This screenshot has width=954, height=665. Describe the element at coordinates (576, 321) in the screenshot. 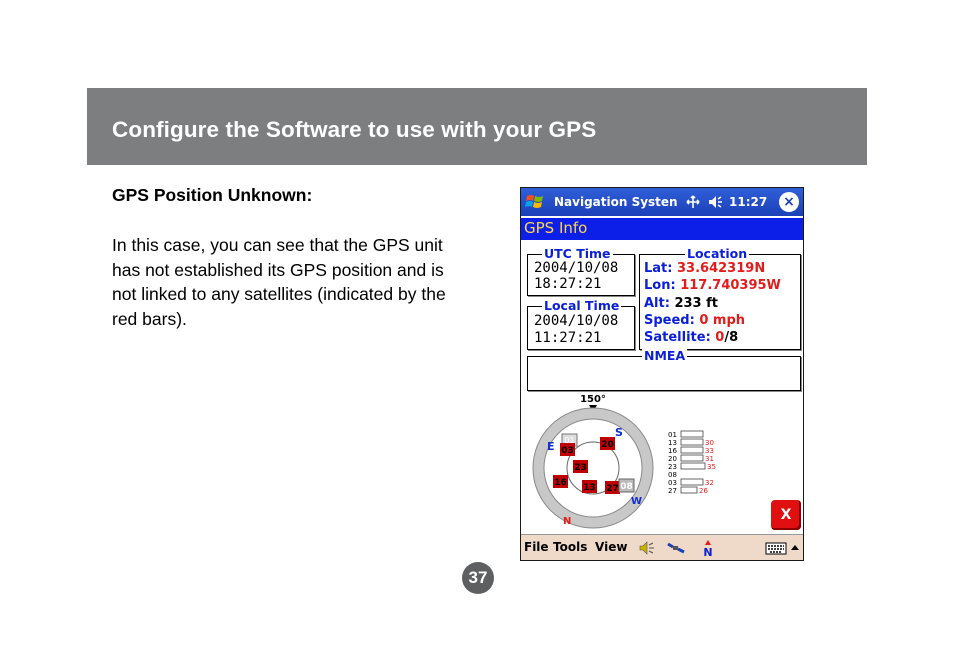

I see `local-date: 2004/10/08` at that location.